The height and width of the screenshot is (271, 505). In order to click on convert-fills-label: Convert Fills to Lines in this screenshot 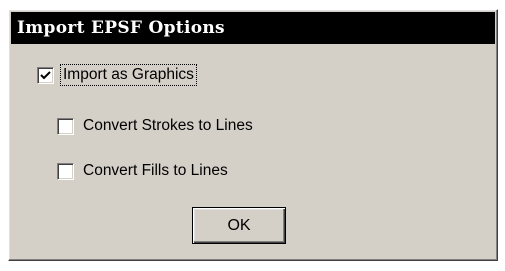, I will do `click(155, 171)`.